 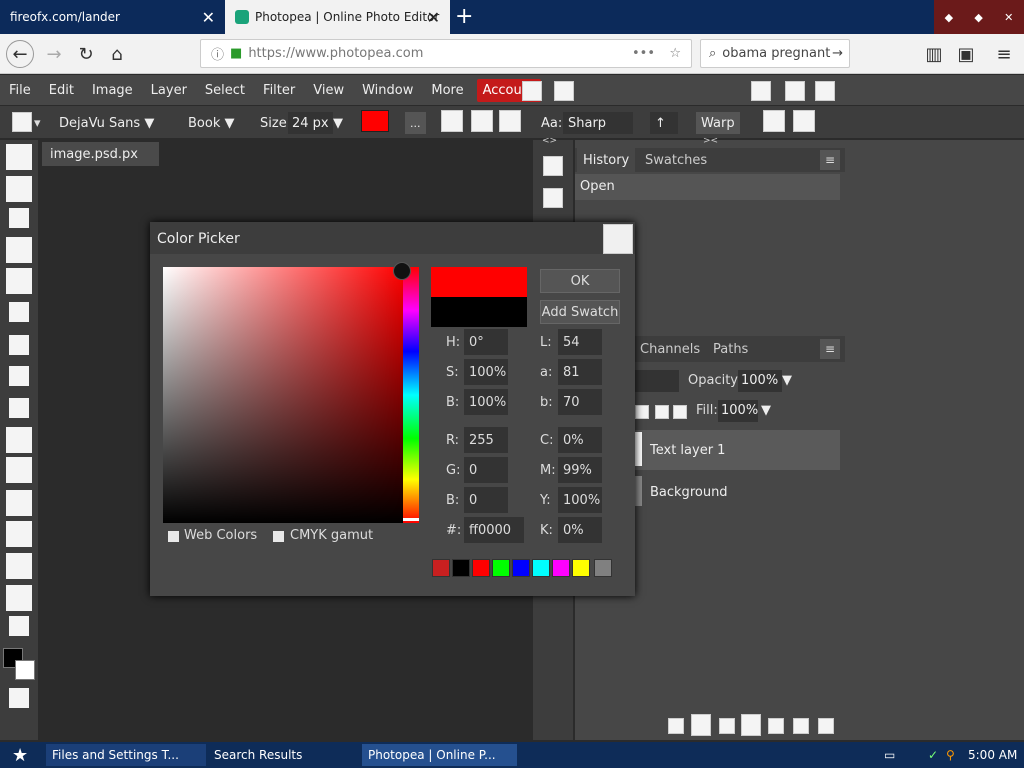 I want to click on stamp-tool-icon, so click(x=19, y=408).